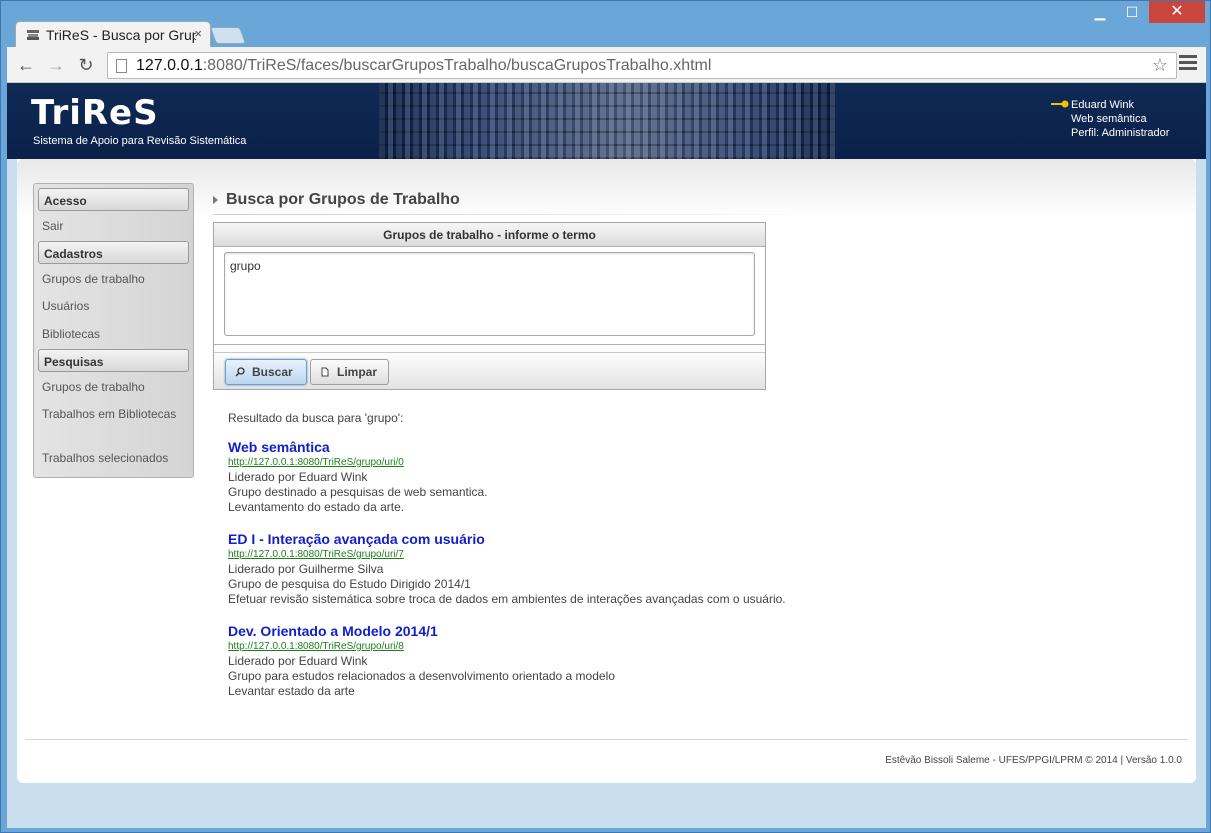  I want to click on reload-icon: ↻, so click(86, 65).